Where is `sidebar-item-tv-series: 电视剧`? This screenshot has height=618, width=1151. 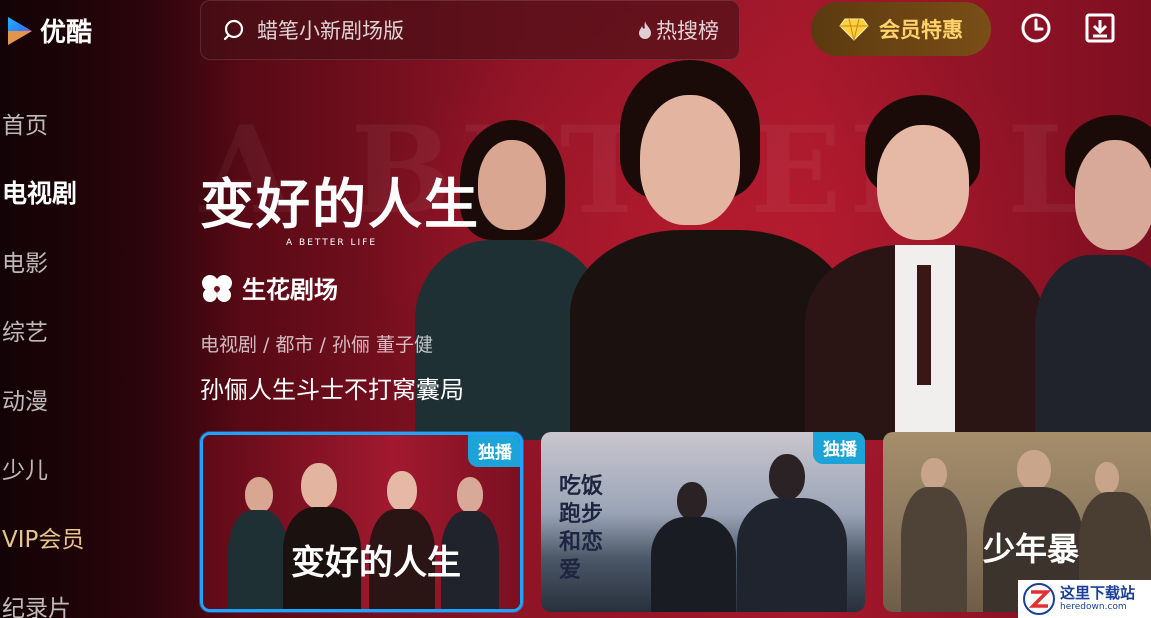
sidebar-item-tv-series: 电视剧 is located at coordinates (70, 191).